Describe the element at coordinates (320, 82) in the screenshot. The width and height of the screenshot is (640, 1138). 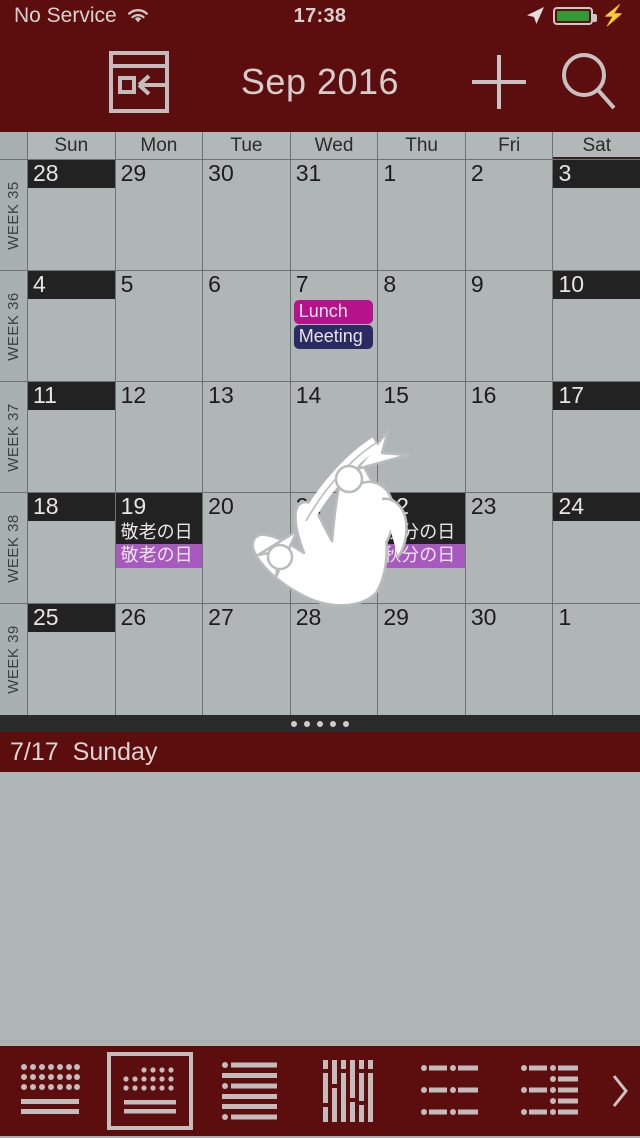
I see `nav-bar: Sep 2016` at that location.